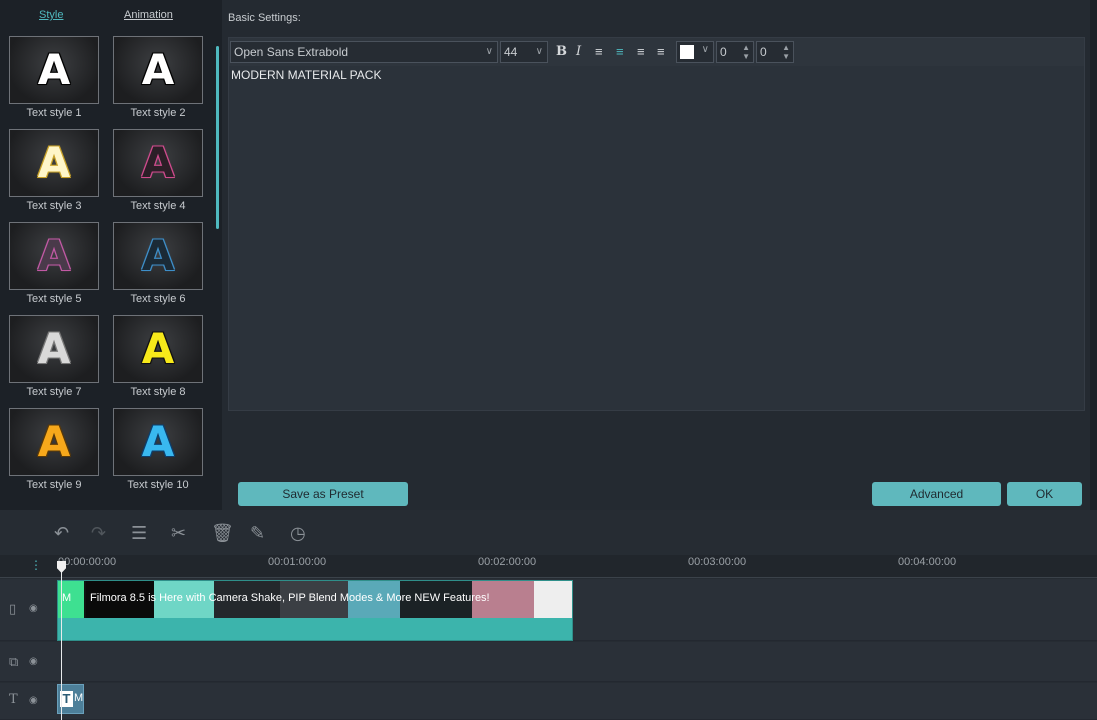  What do you see at coordinates (158, 206) in the screenshot?
I see `text-style-label: Text style 4` at bounding box center [158, 206].